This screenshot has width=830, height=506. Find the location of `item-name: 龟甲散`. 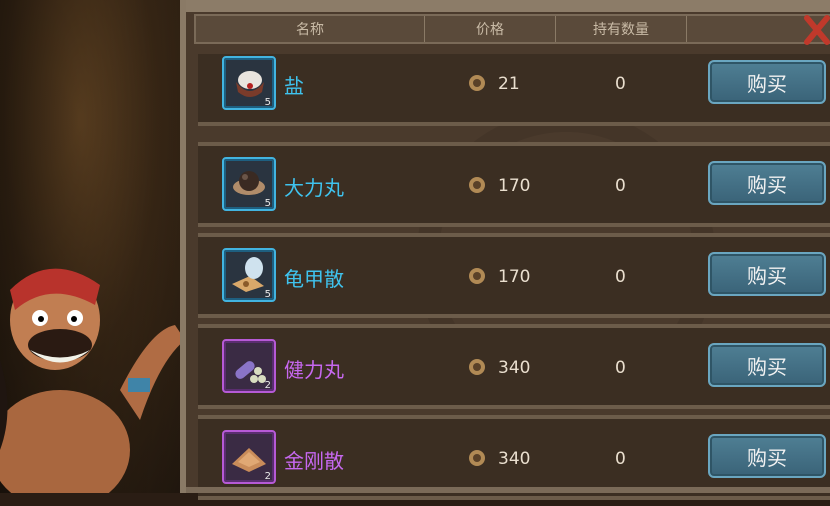

item-name: 龟甲散 is located at coordinates (314, 279).